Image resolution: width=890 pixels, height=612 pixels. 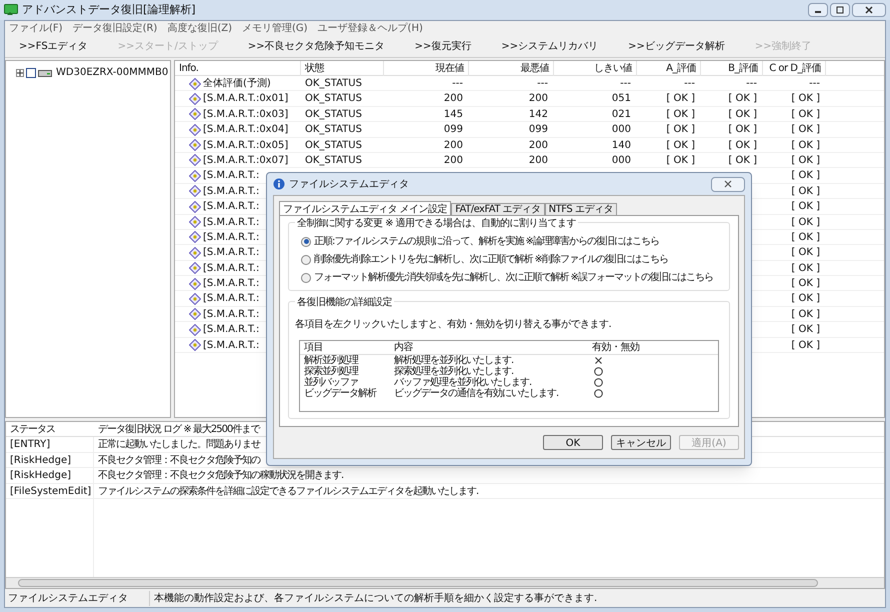 I want to click on expand-toggle, so click(x=20, y=72).